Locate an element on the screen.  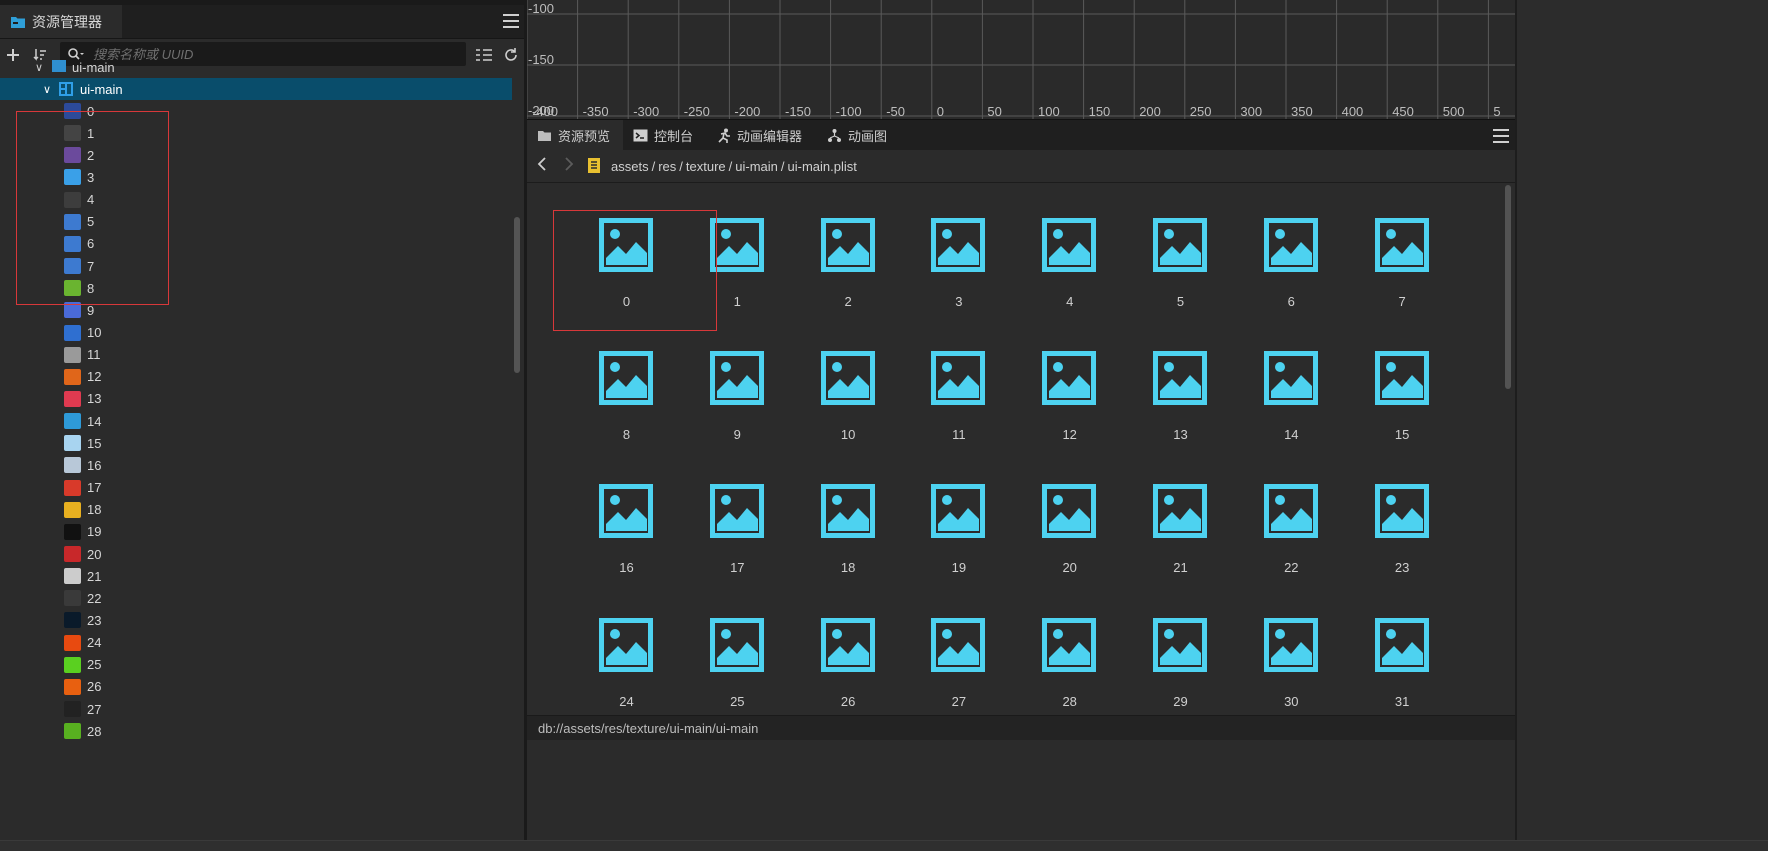
asset-tile: 27 is located at coordinates (940, 646).